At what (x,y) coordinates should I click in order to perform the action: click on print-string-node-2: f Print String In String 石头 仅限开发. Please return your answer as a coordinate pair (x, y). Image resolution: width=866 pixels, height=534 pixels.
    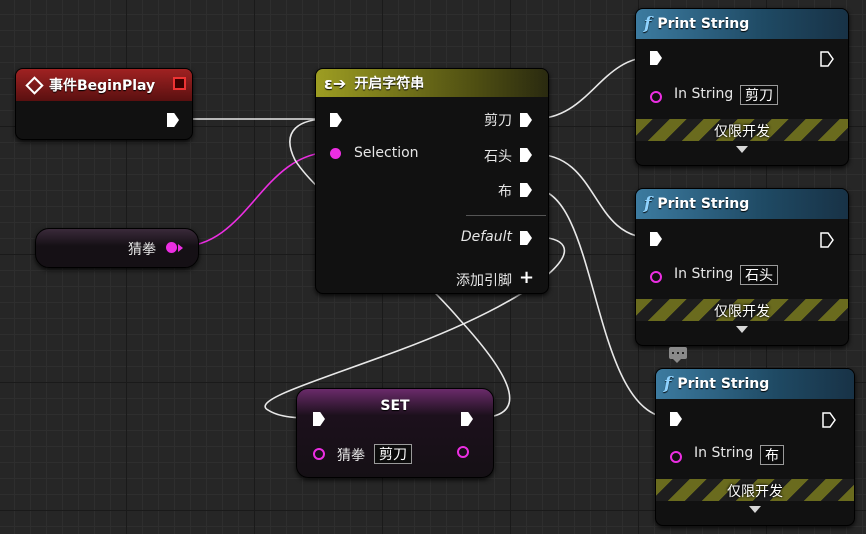
    Looking at the image, I should click on (742, 267).